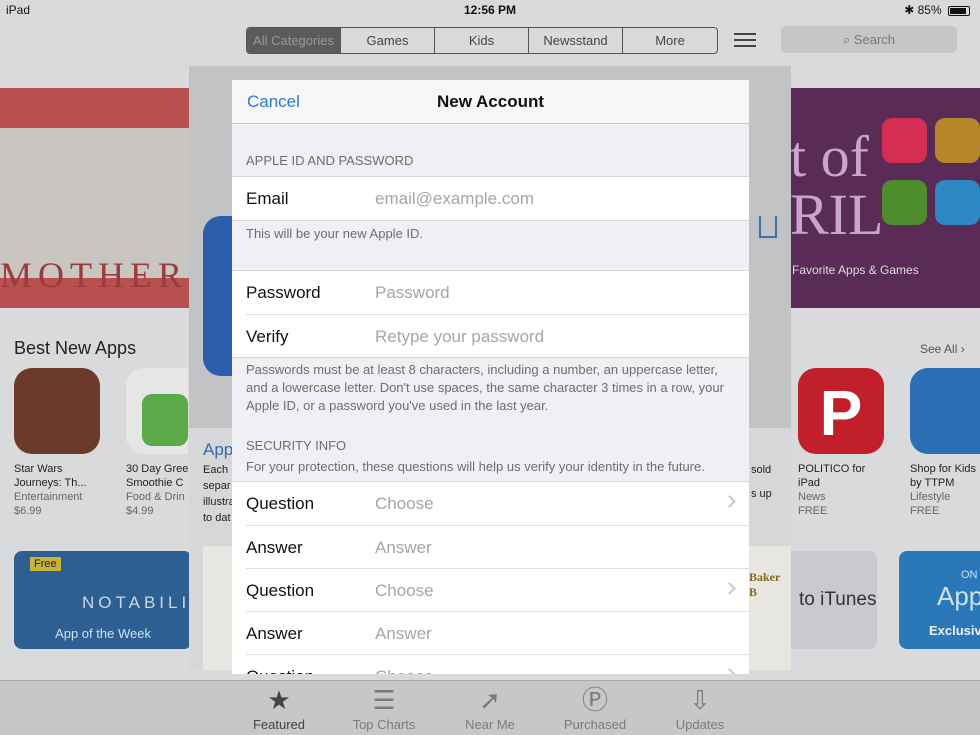 The image size is (980, 735). I want to click on app-category: Entertainment, so click(48, 497).